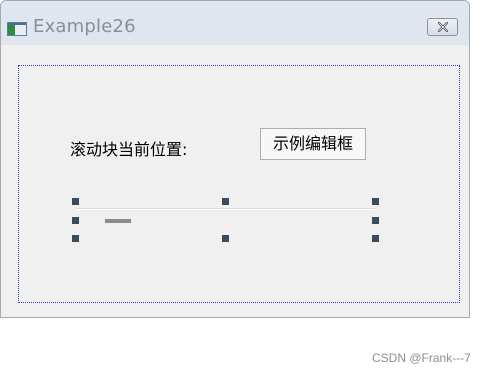  I want to click on window-title: Example26, so click(84, 26).